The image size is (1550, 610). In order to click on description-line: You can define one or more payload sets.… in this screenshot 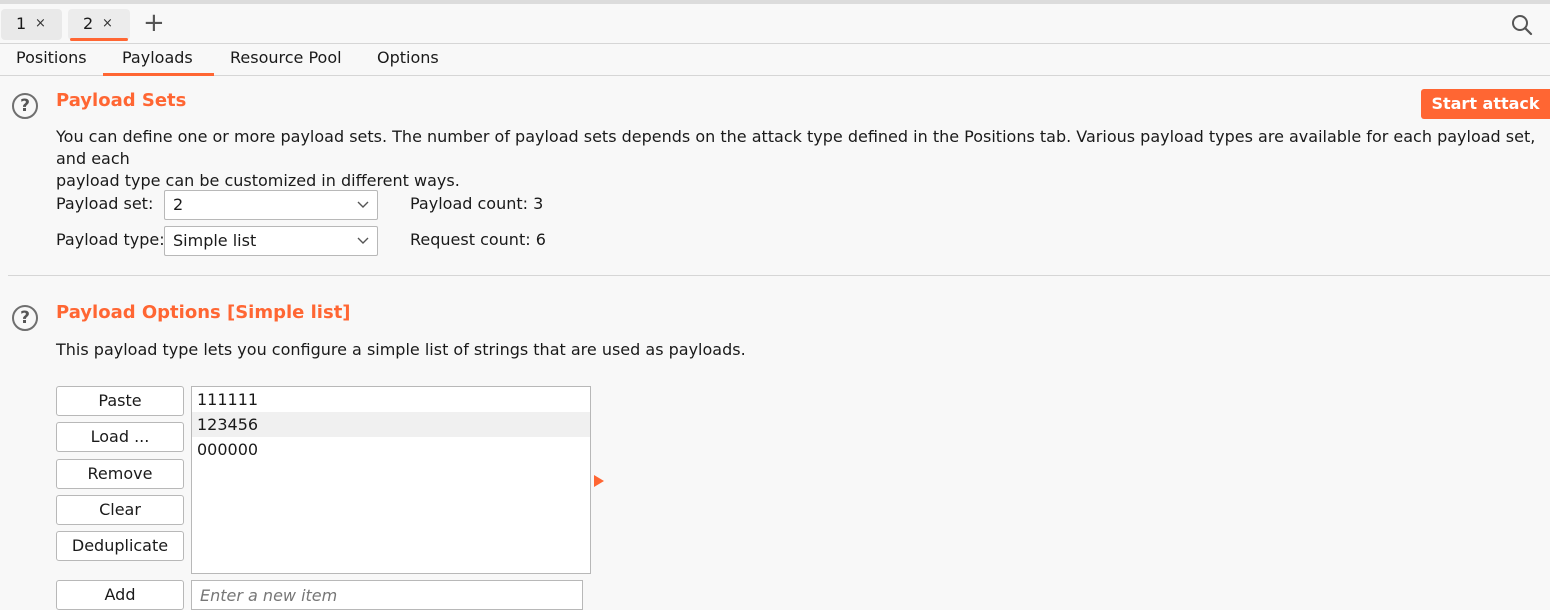, I will do `click(796, 147)`.